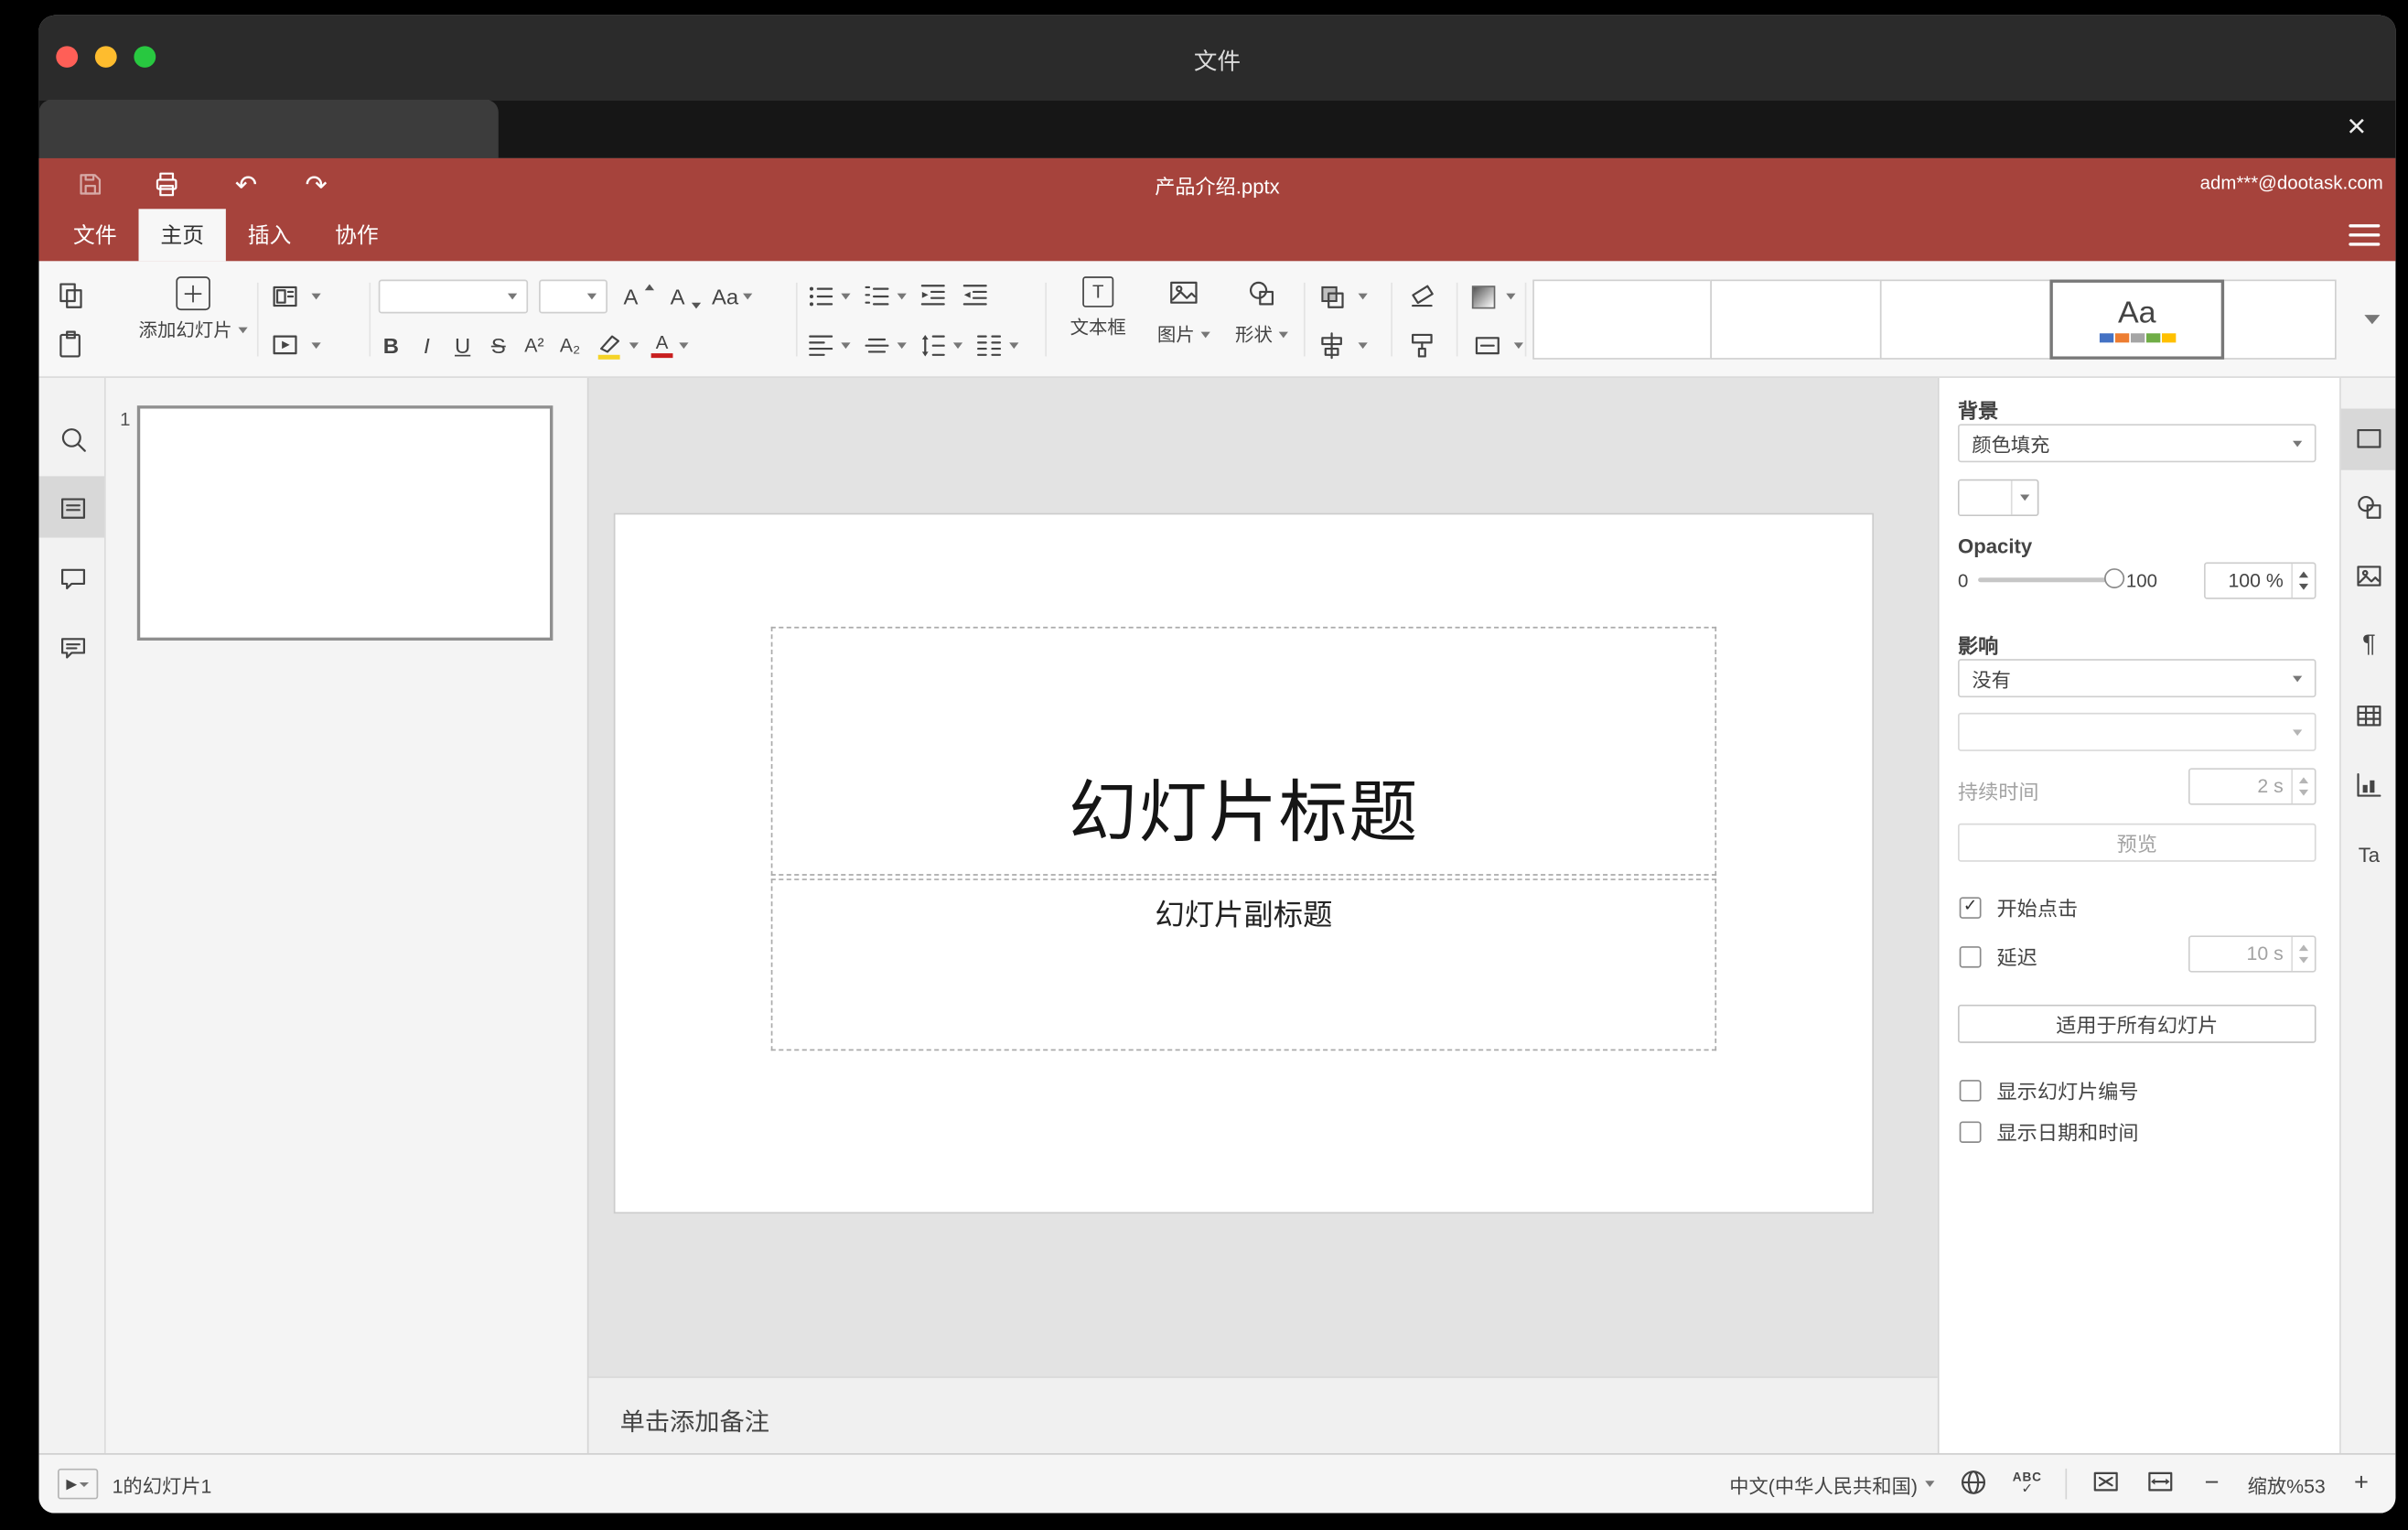 Image resolution: width=2408 pixels, height=1530 pixels. Describe the element at coordinates (573, 296) in the screenshot. I see `font-size-select` at that location.